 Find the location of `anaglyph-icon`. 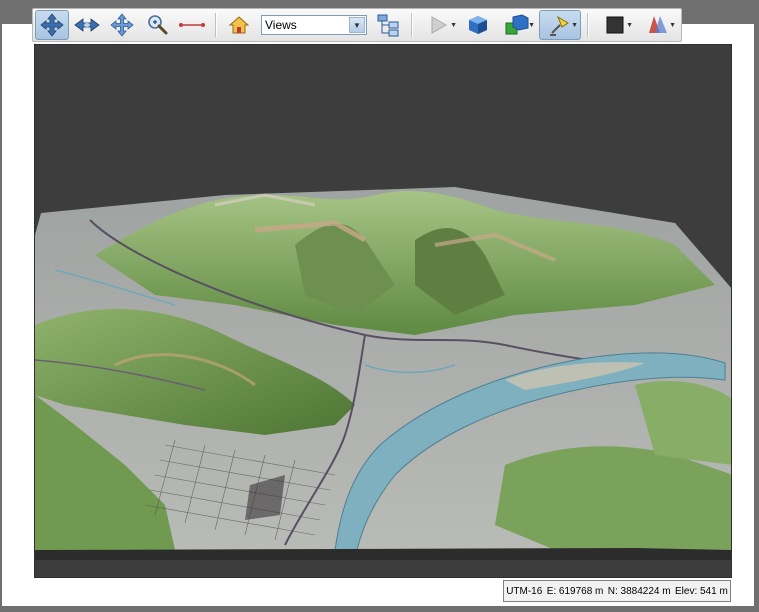

anaglyph-icon is located at coordinates (658, 24).